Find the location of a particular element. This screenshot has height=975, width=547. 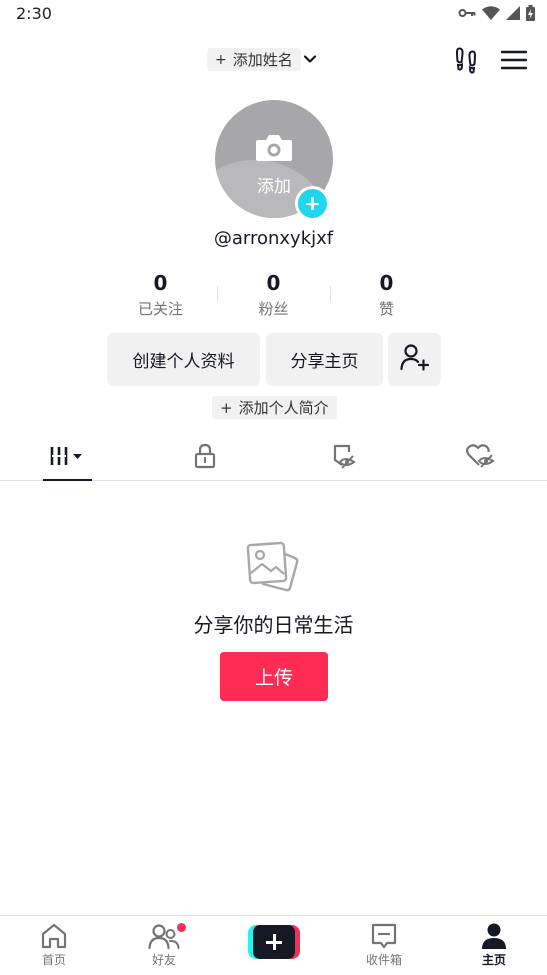

profile-icon is located at coordinates (494, 936).